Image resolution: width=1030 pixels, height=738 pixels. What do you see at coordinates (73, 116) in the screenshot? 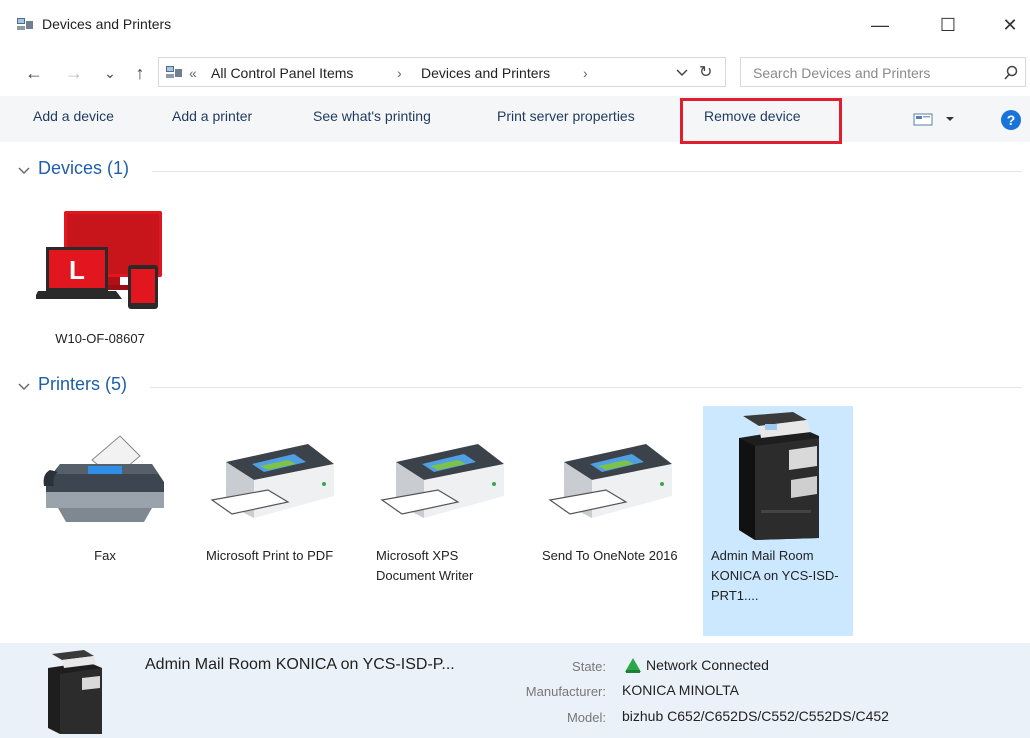
I see `add-device-button: Add a device` at bounding box center [73, 116].